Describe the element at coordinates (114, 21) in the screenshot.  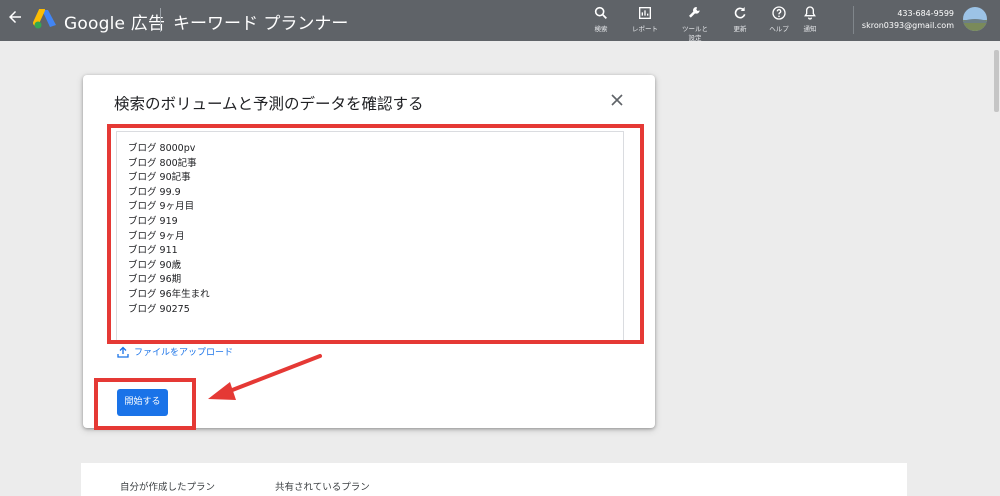
I see `brand-name: Google 広告` at that location.